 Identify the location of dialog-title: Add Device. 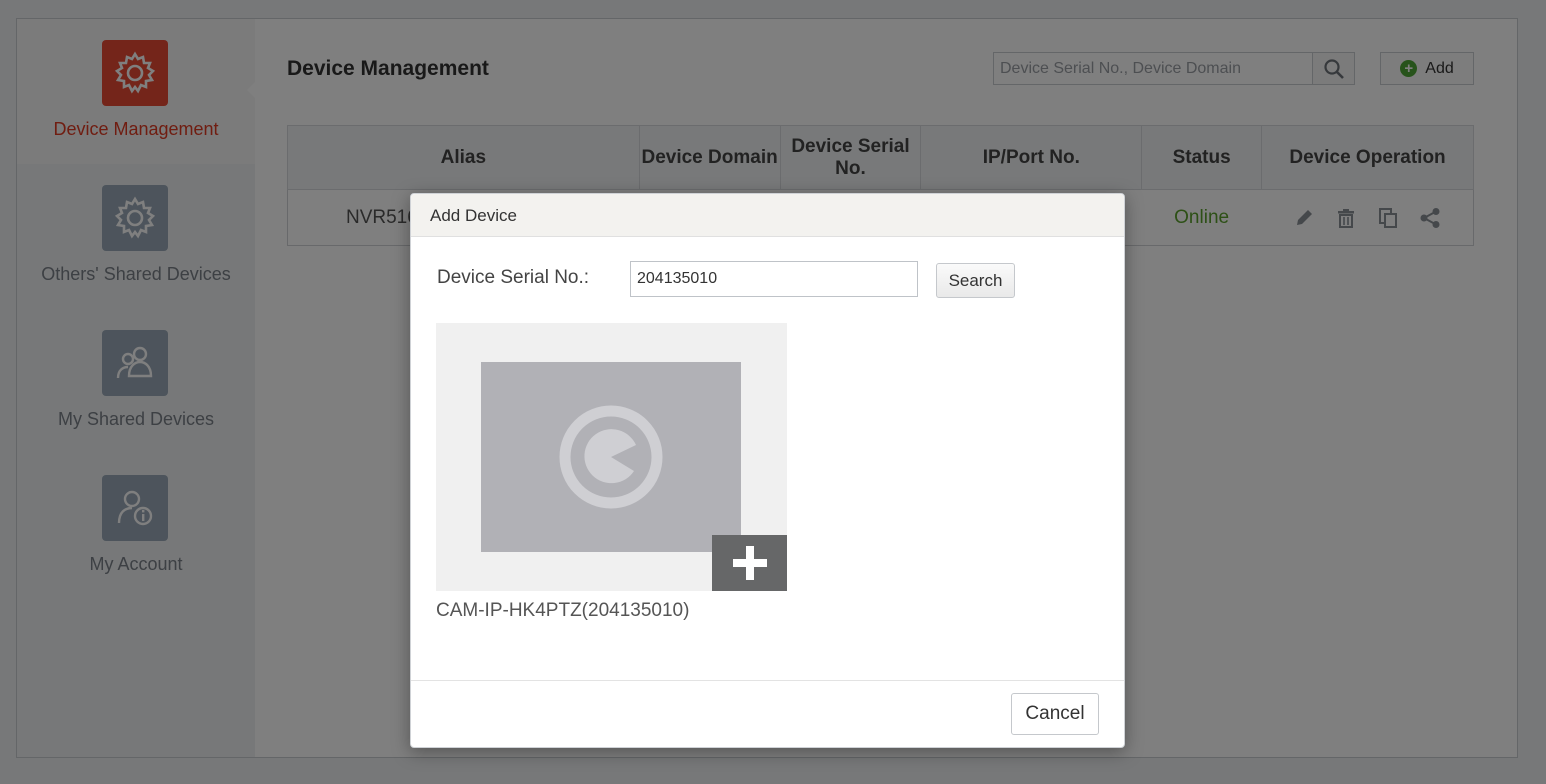
(767, 215).